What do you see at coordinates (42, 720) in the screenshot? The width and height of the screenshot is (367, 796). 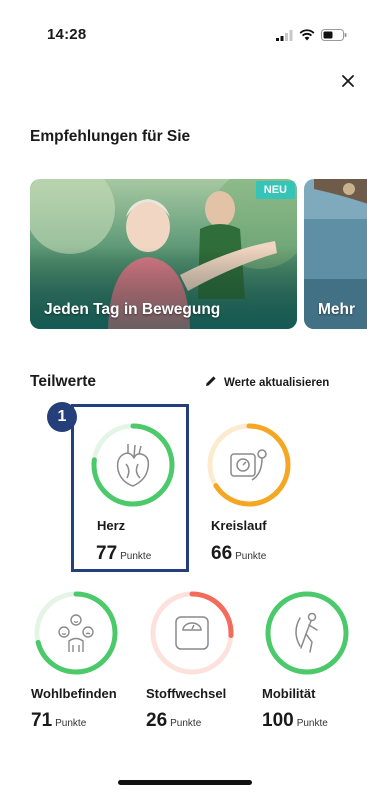 I see `metric-score: 71` at bounding box center [42, 720].